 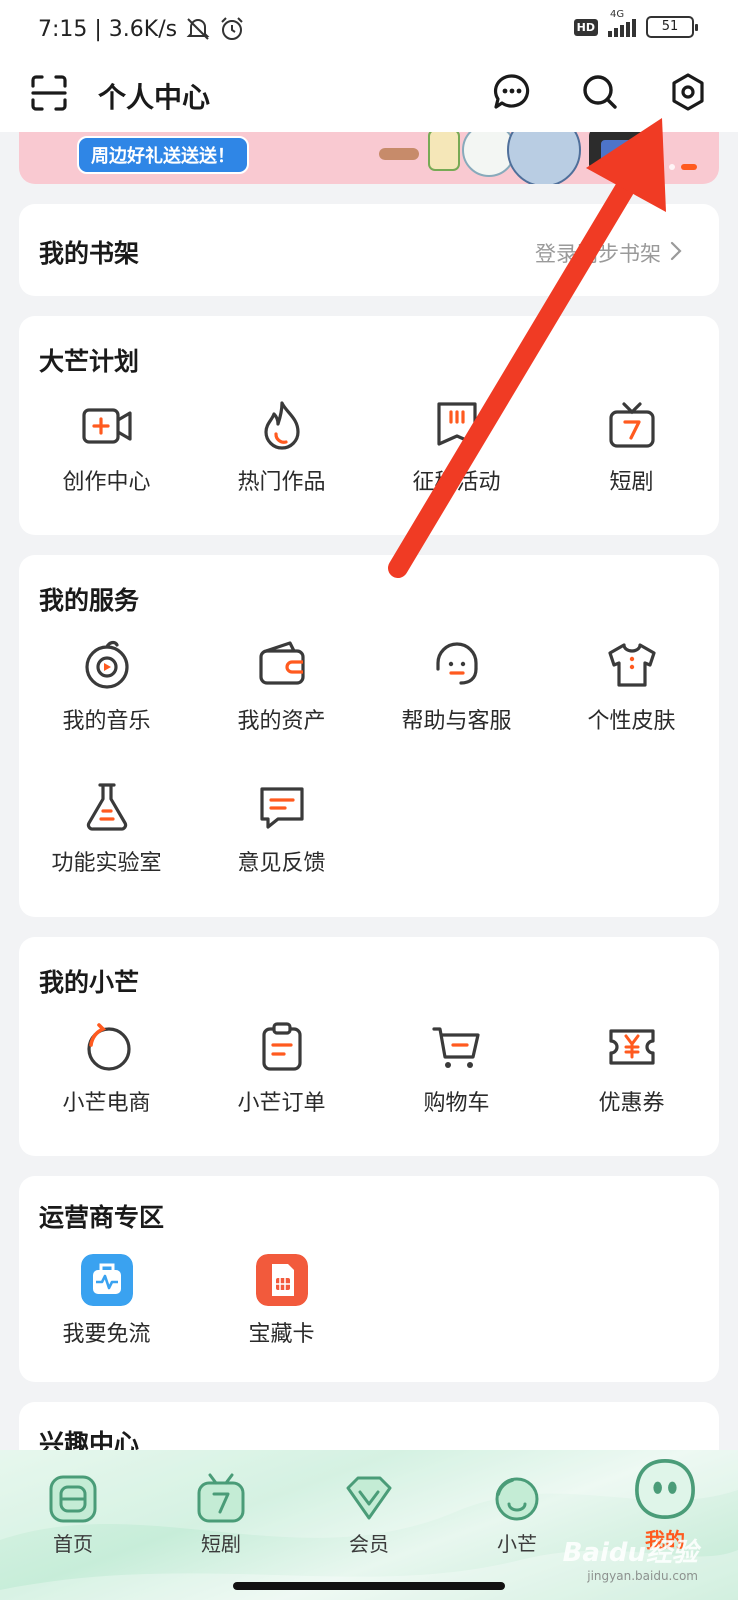 I want to click on grid-item-coupons: 优惠券, so click(x=631, y=1068).